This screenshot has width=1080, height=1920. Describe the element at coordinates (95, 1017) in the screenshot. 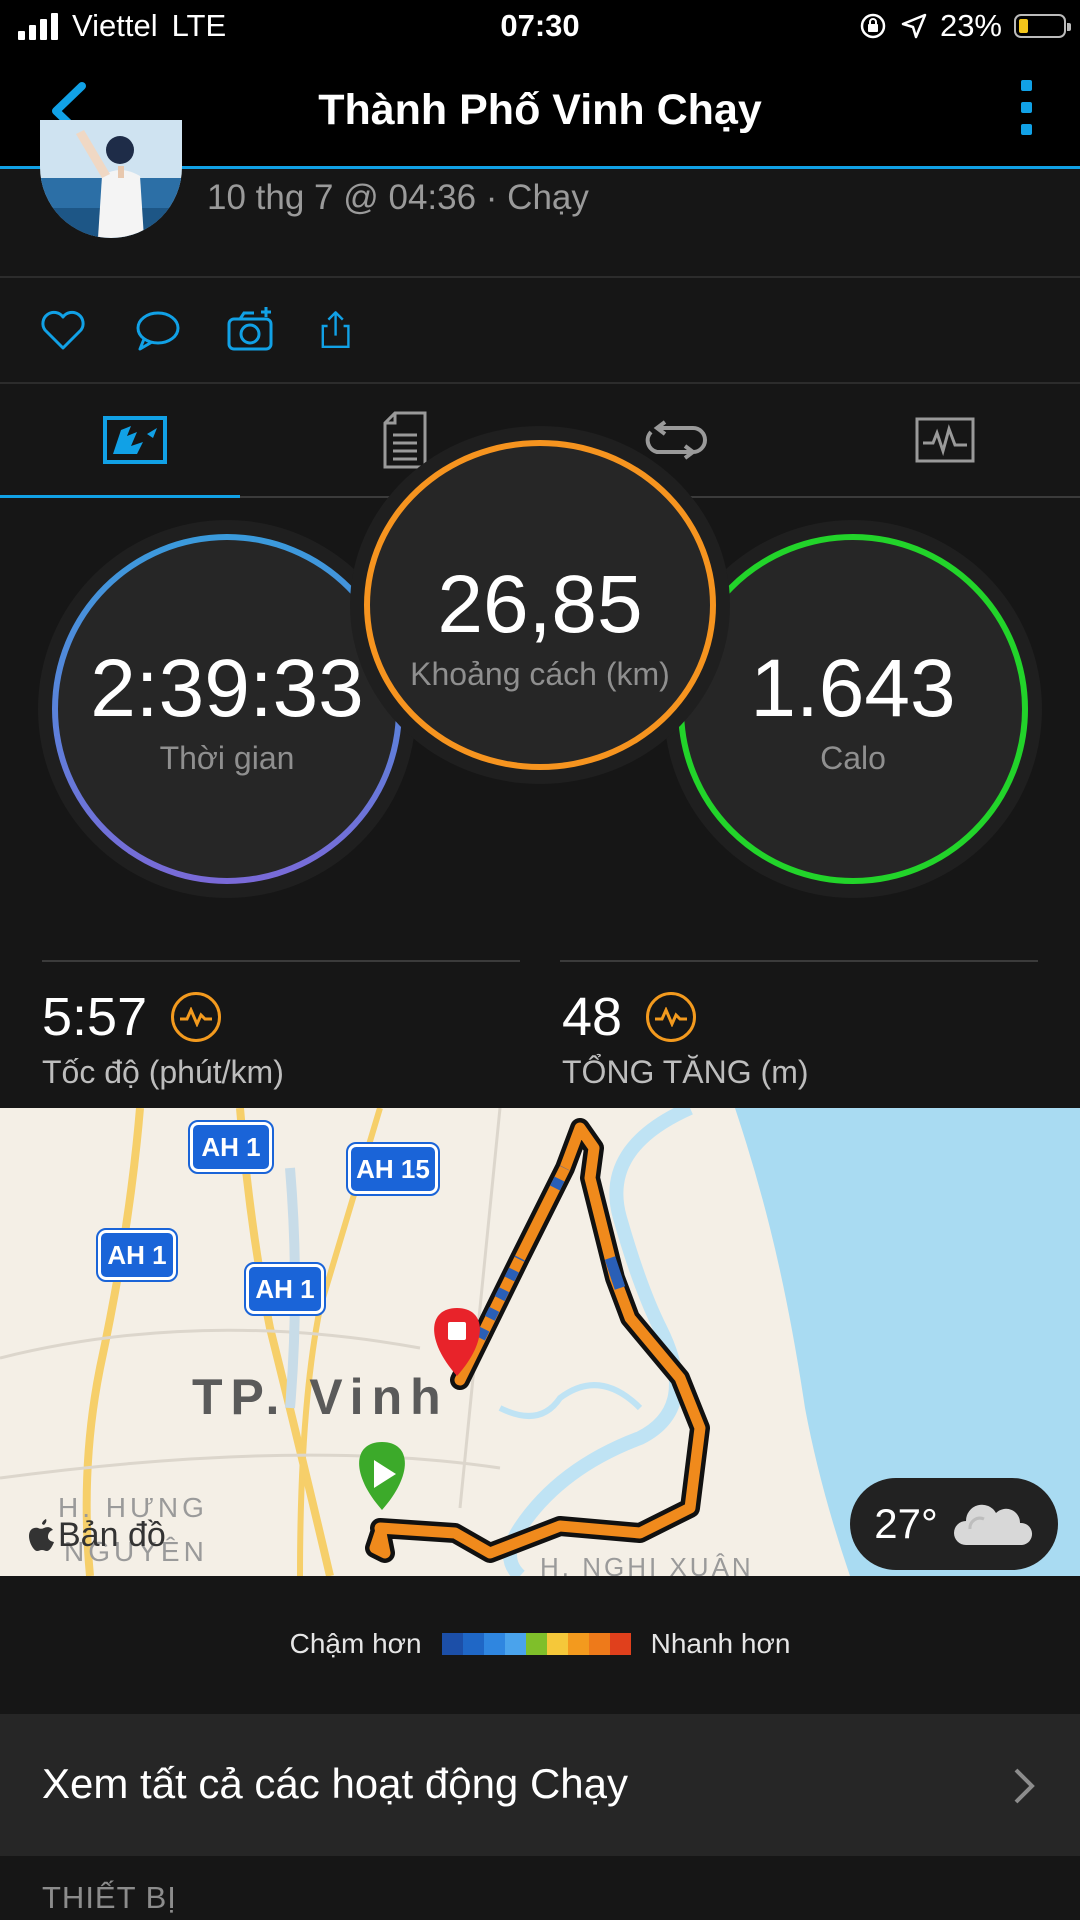

I see `pace-value: 5:57` at that location.